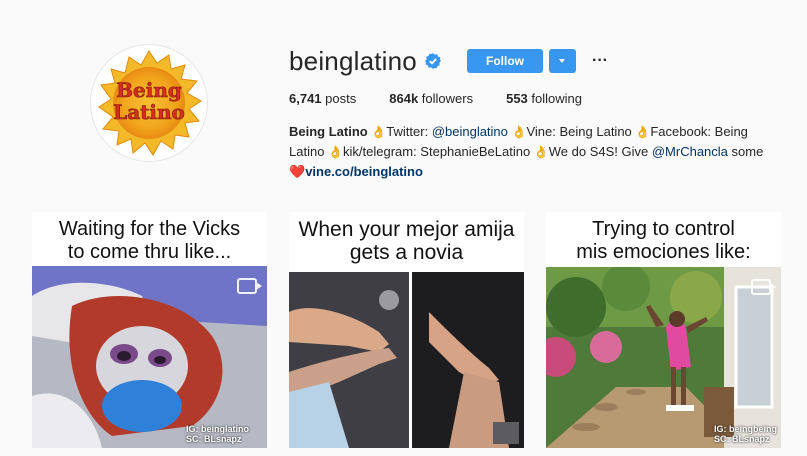 The width and height of the screenshot is (807, 456). Describe the element at coordinates (406, 229) in the screenshot. I see `post-caption-line: When your mejor amija` at that location.